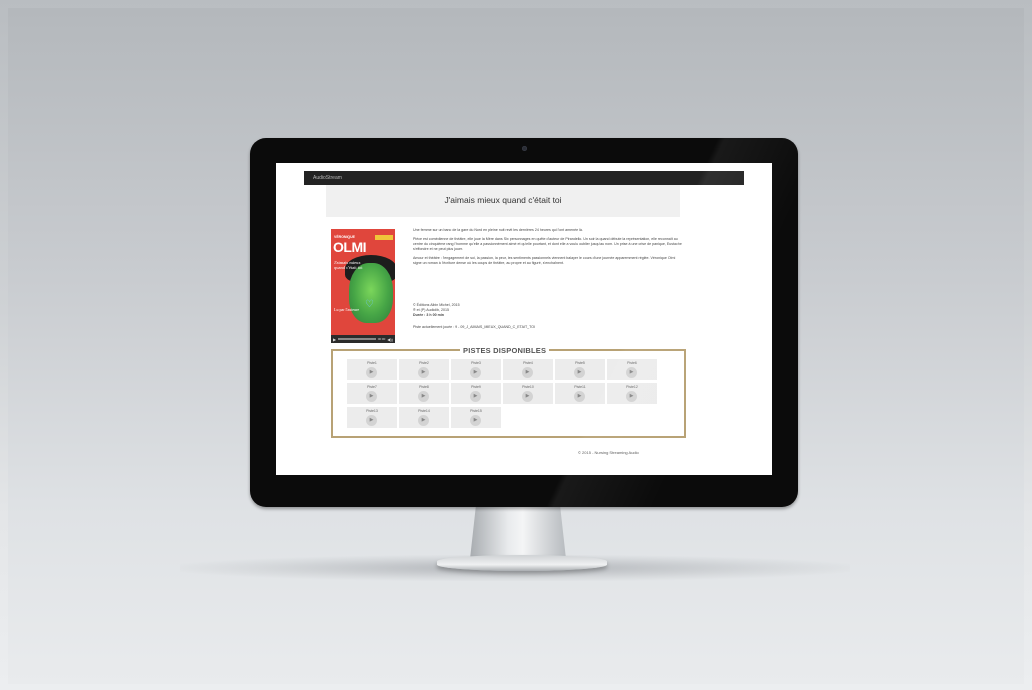  What do you see at coordinates (327, 178) in the screenshot?
I see `site-brand-link: AudioStream` at bounding box center [327, 178].